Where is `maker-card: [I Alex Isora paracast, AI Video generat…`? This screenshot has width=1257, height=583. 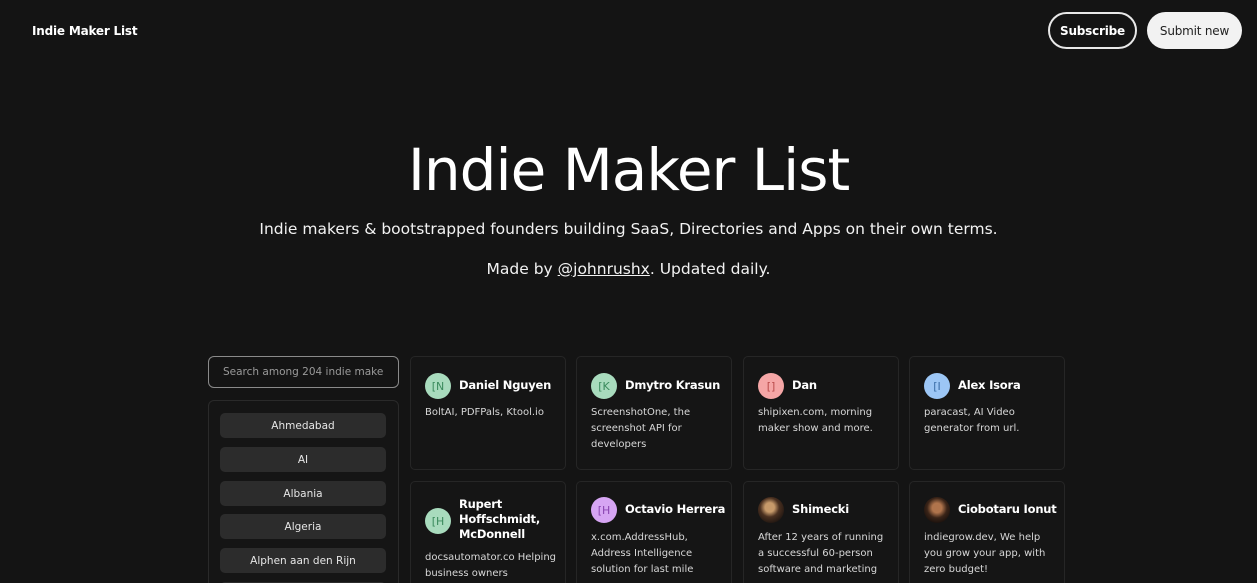 maker-card: [I Alex Isora paracast, AI Video generat… is located at coordinates (987, 413).